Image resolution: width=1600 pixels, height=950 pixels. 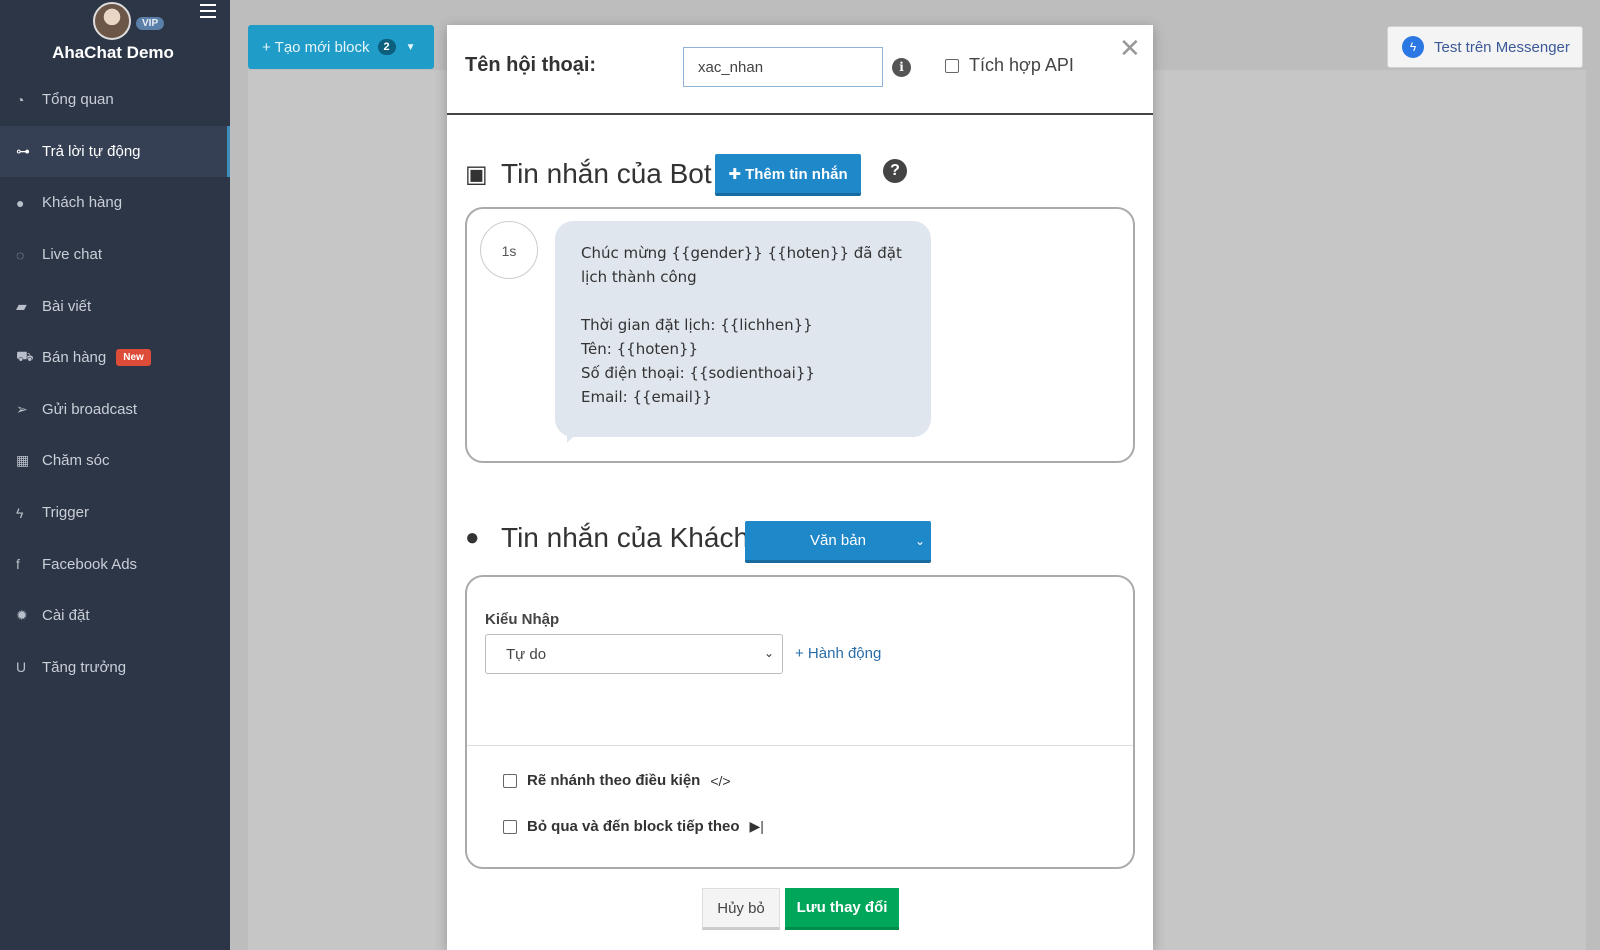 I want to click on sidebar-item-label: Tổng quan, so click(x=78, y=100).